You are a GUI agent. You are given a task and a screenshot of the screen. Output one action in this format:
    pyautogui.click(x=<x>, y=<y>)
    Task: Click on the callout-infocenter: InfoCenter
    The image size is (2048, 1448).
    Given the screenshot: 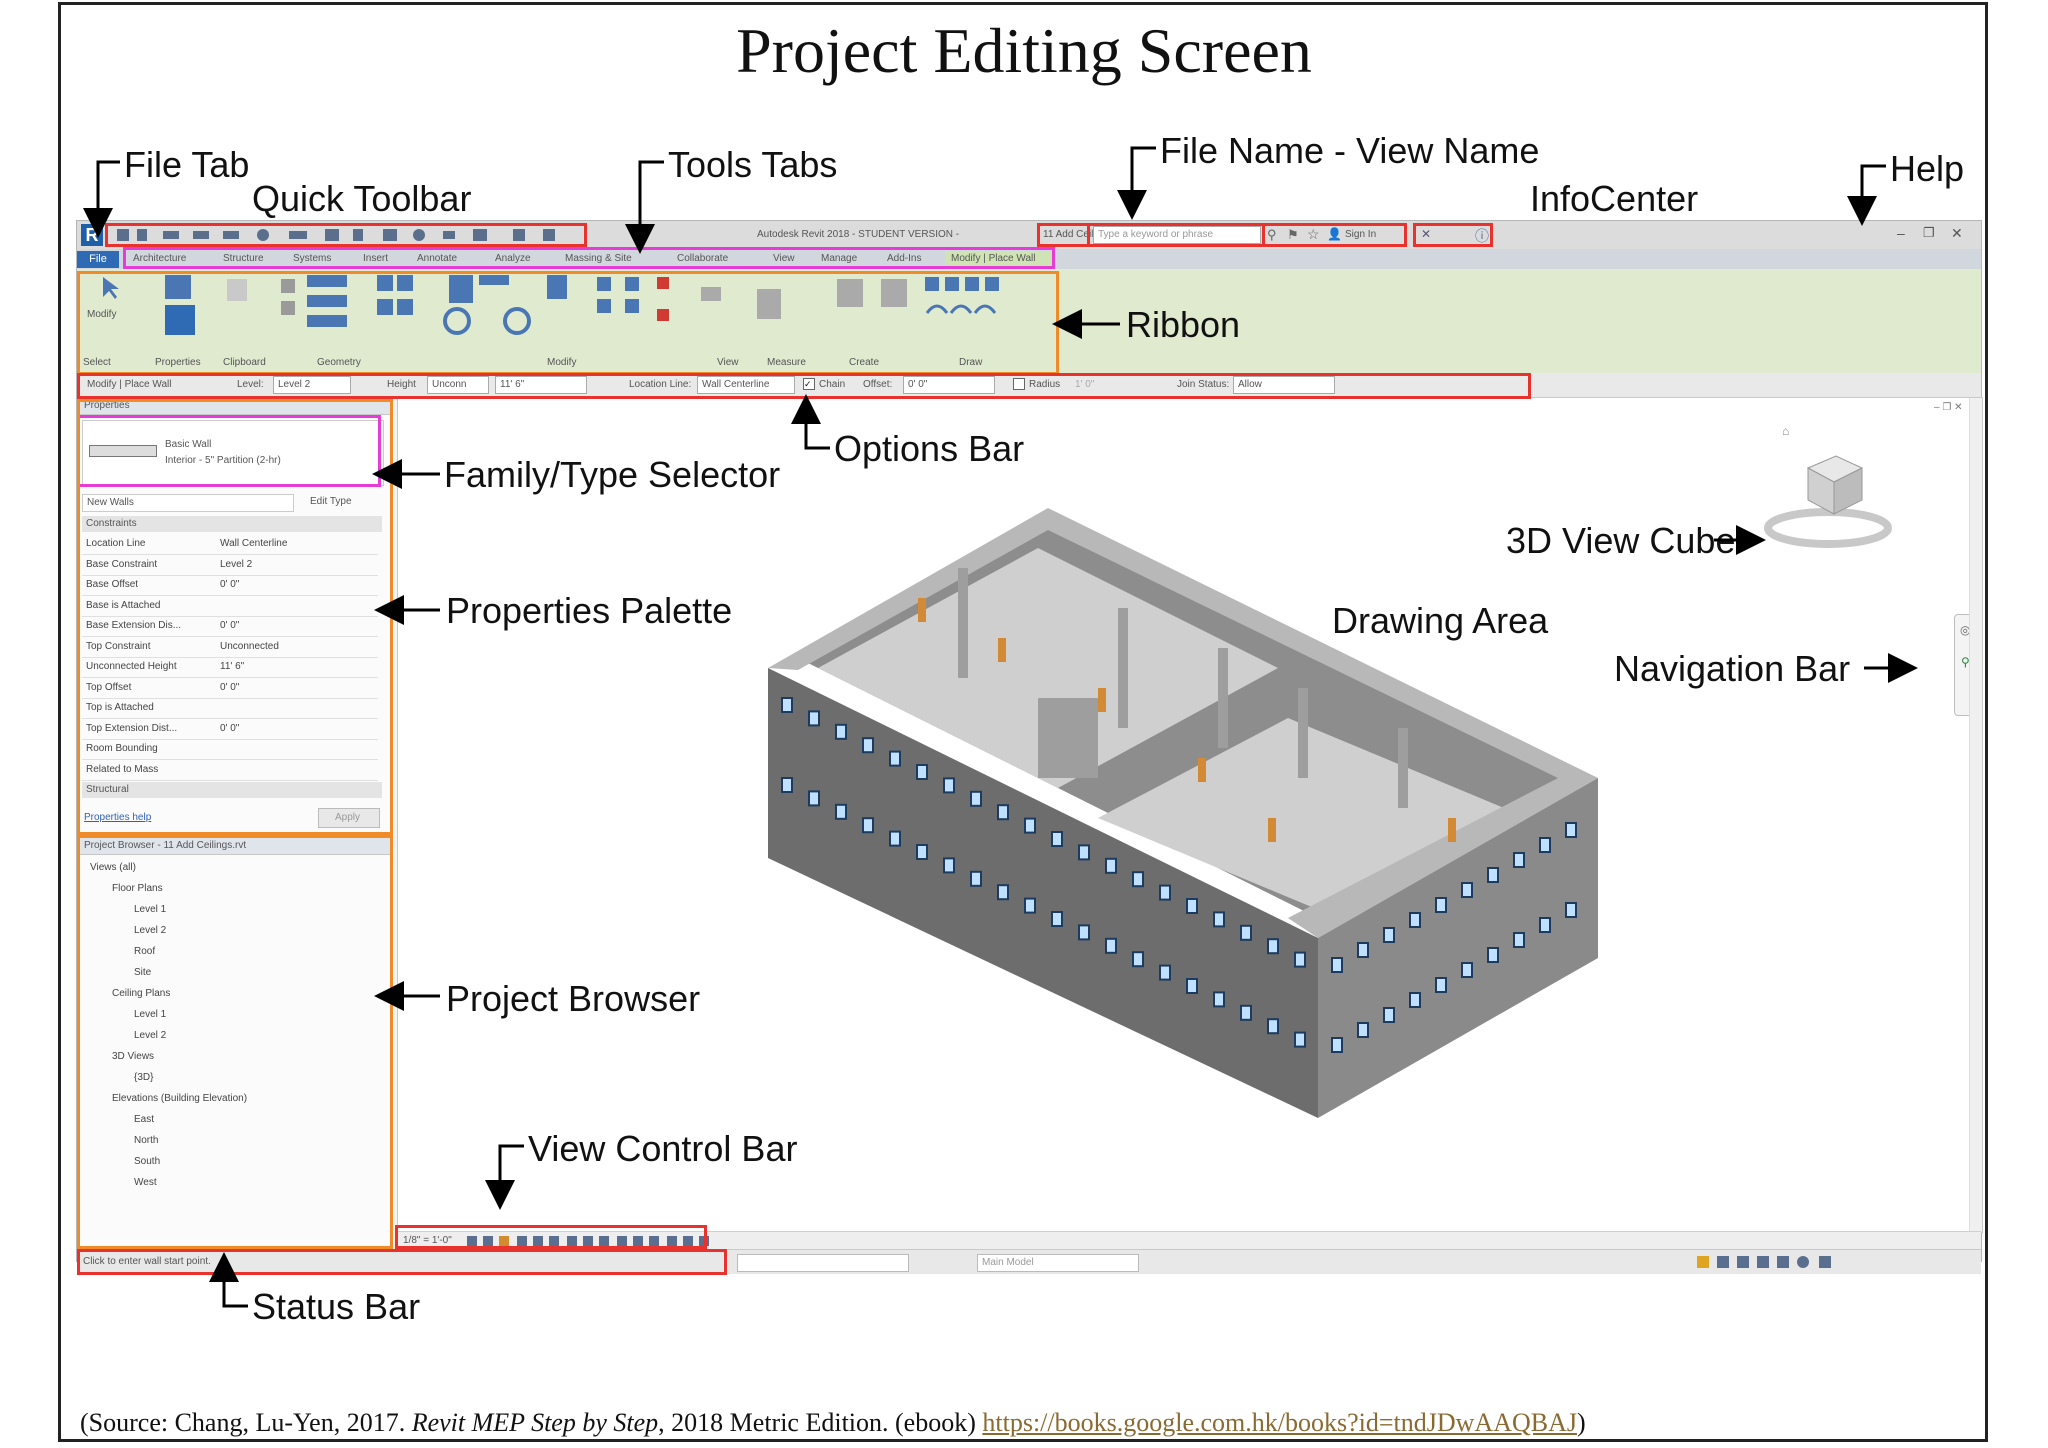 What is the action you would take?
    pyautogui.click(x=1614, y=198)
    